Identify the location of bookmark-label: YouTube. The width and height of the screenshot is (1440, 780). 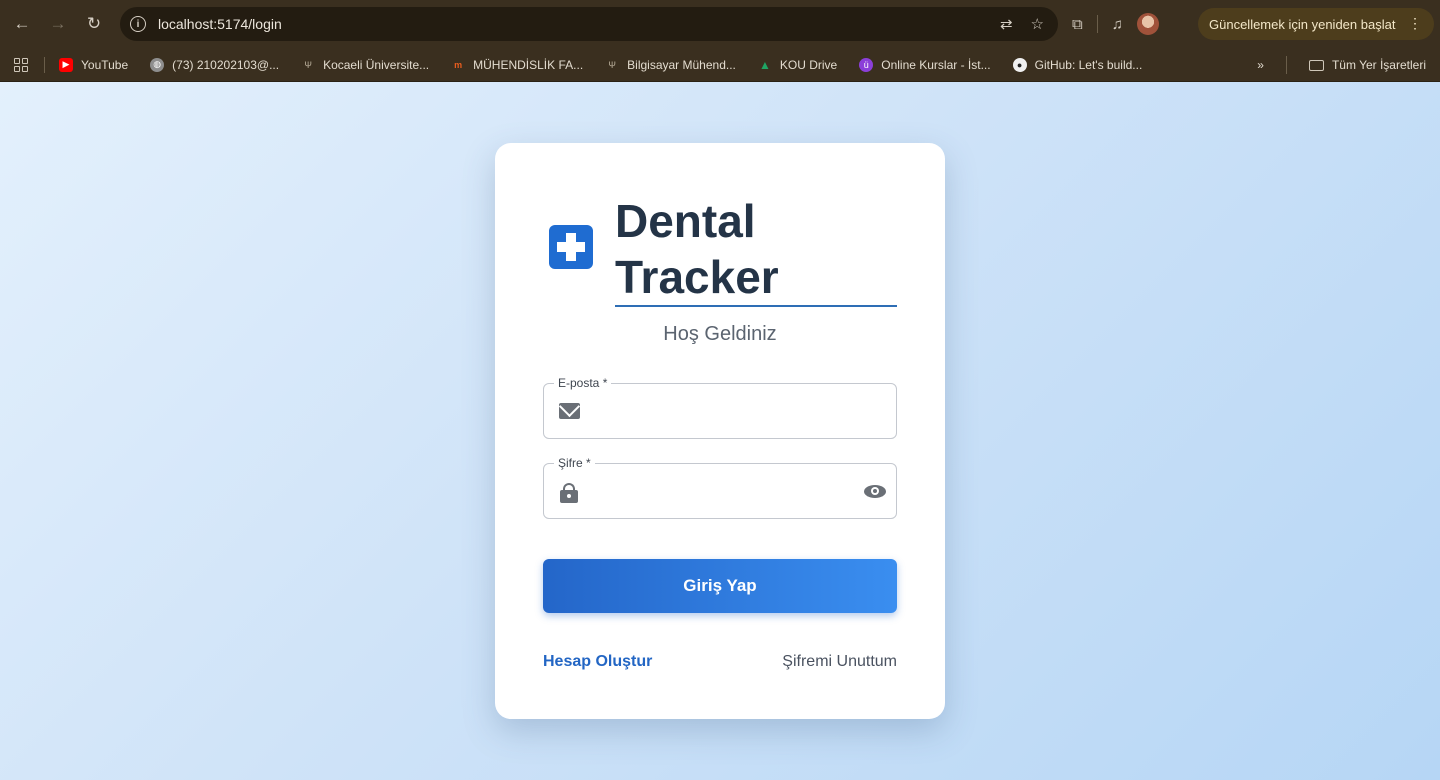
(105, 64).